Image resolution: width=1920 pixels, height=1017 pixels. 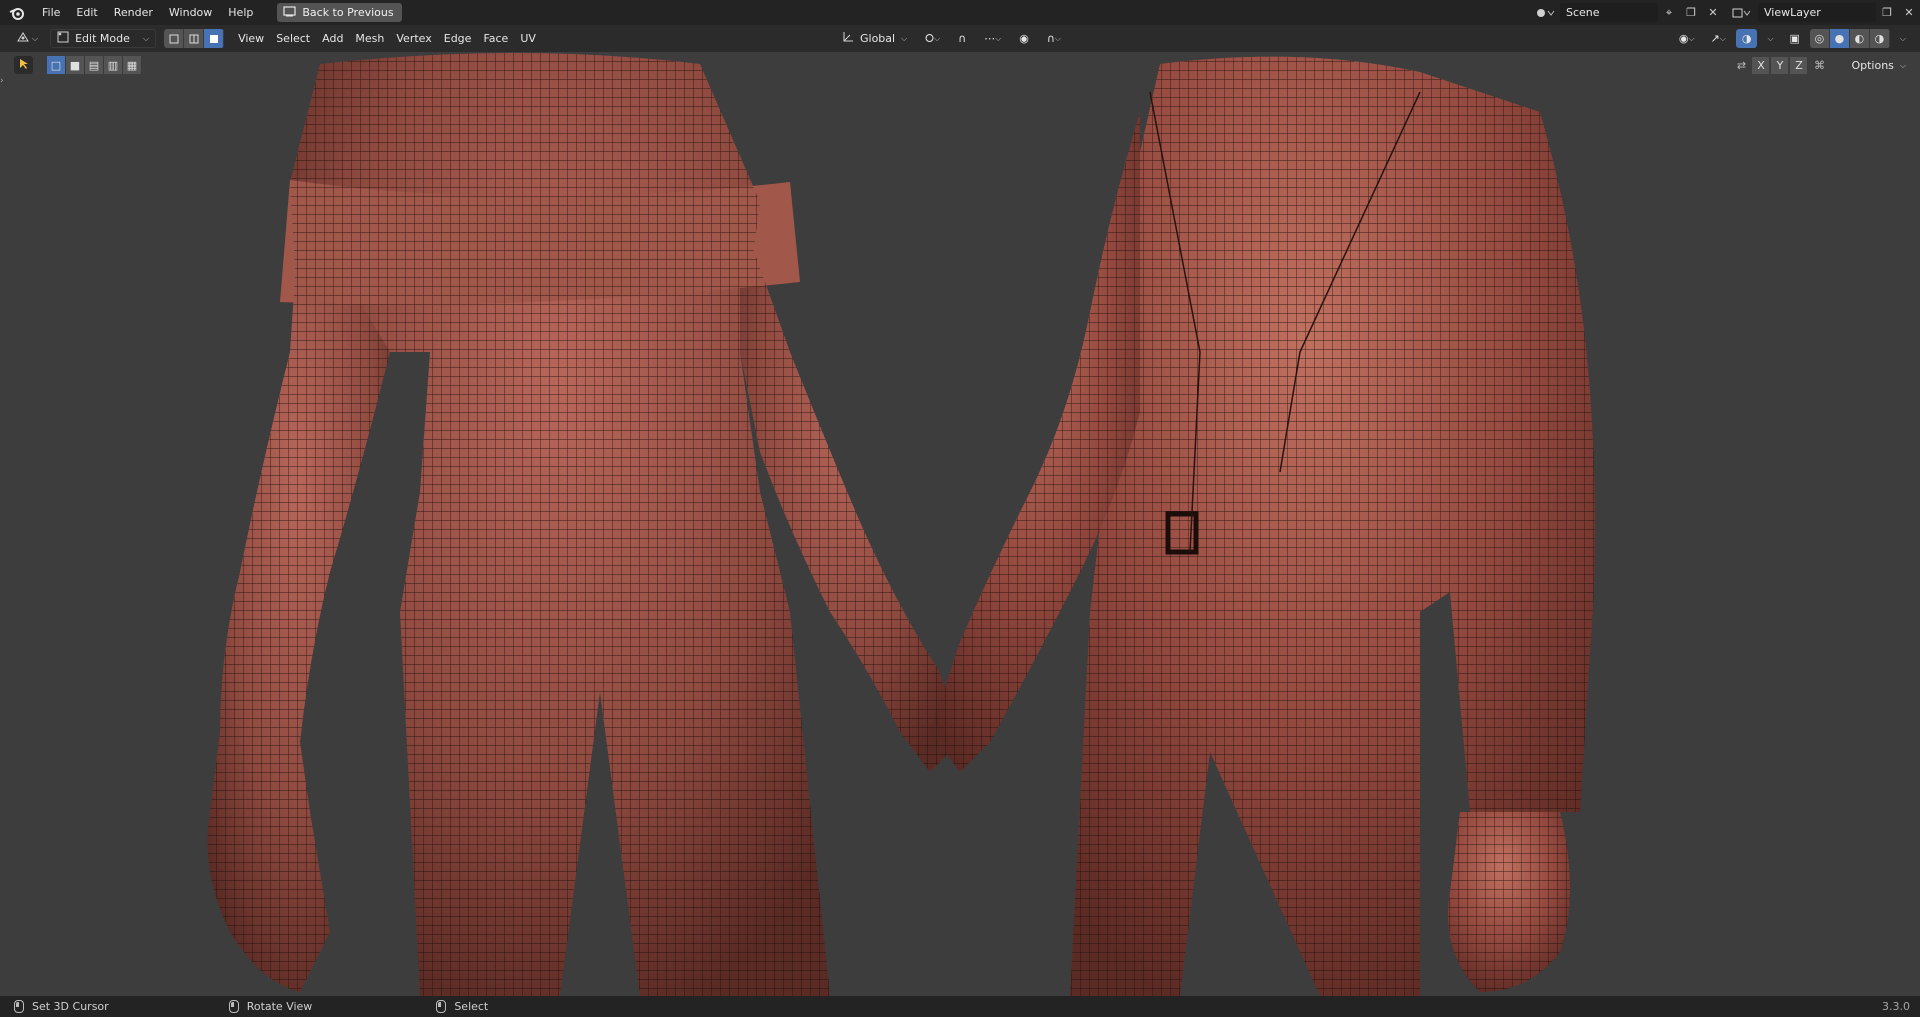 I want to click on options-dropdown: Options ⌵, so click(x=1878, y=65).